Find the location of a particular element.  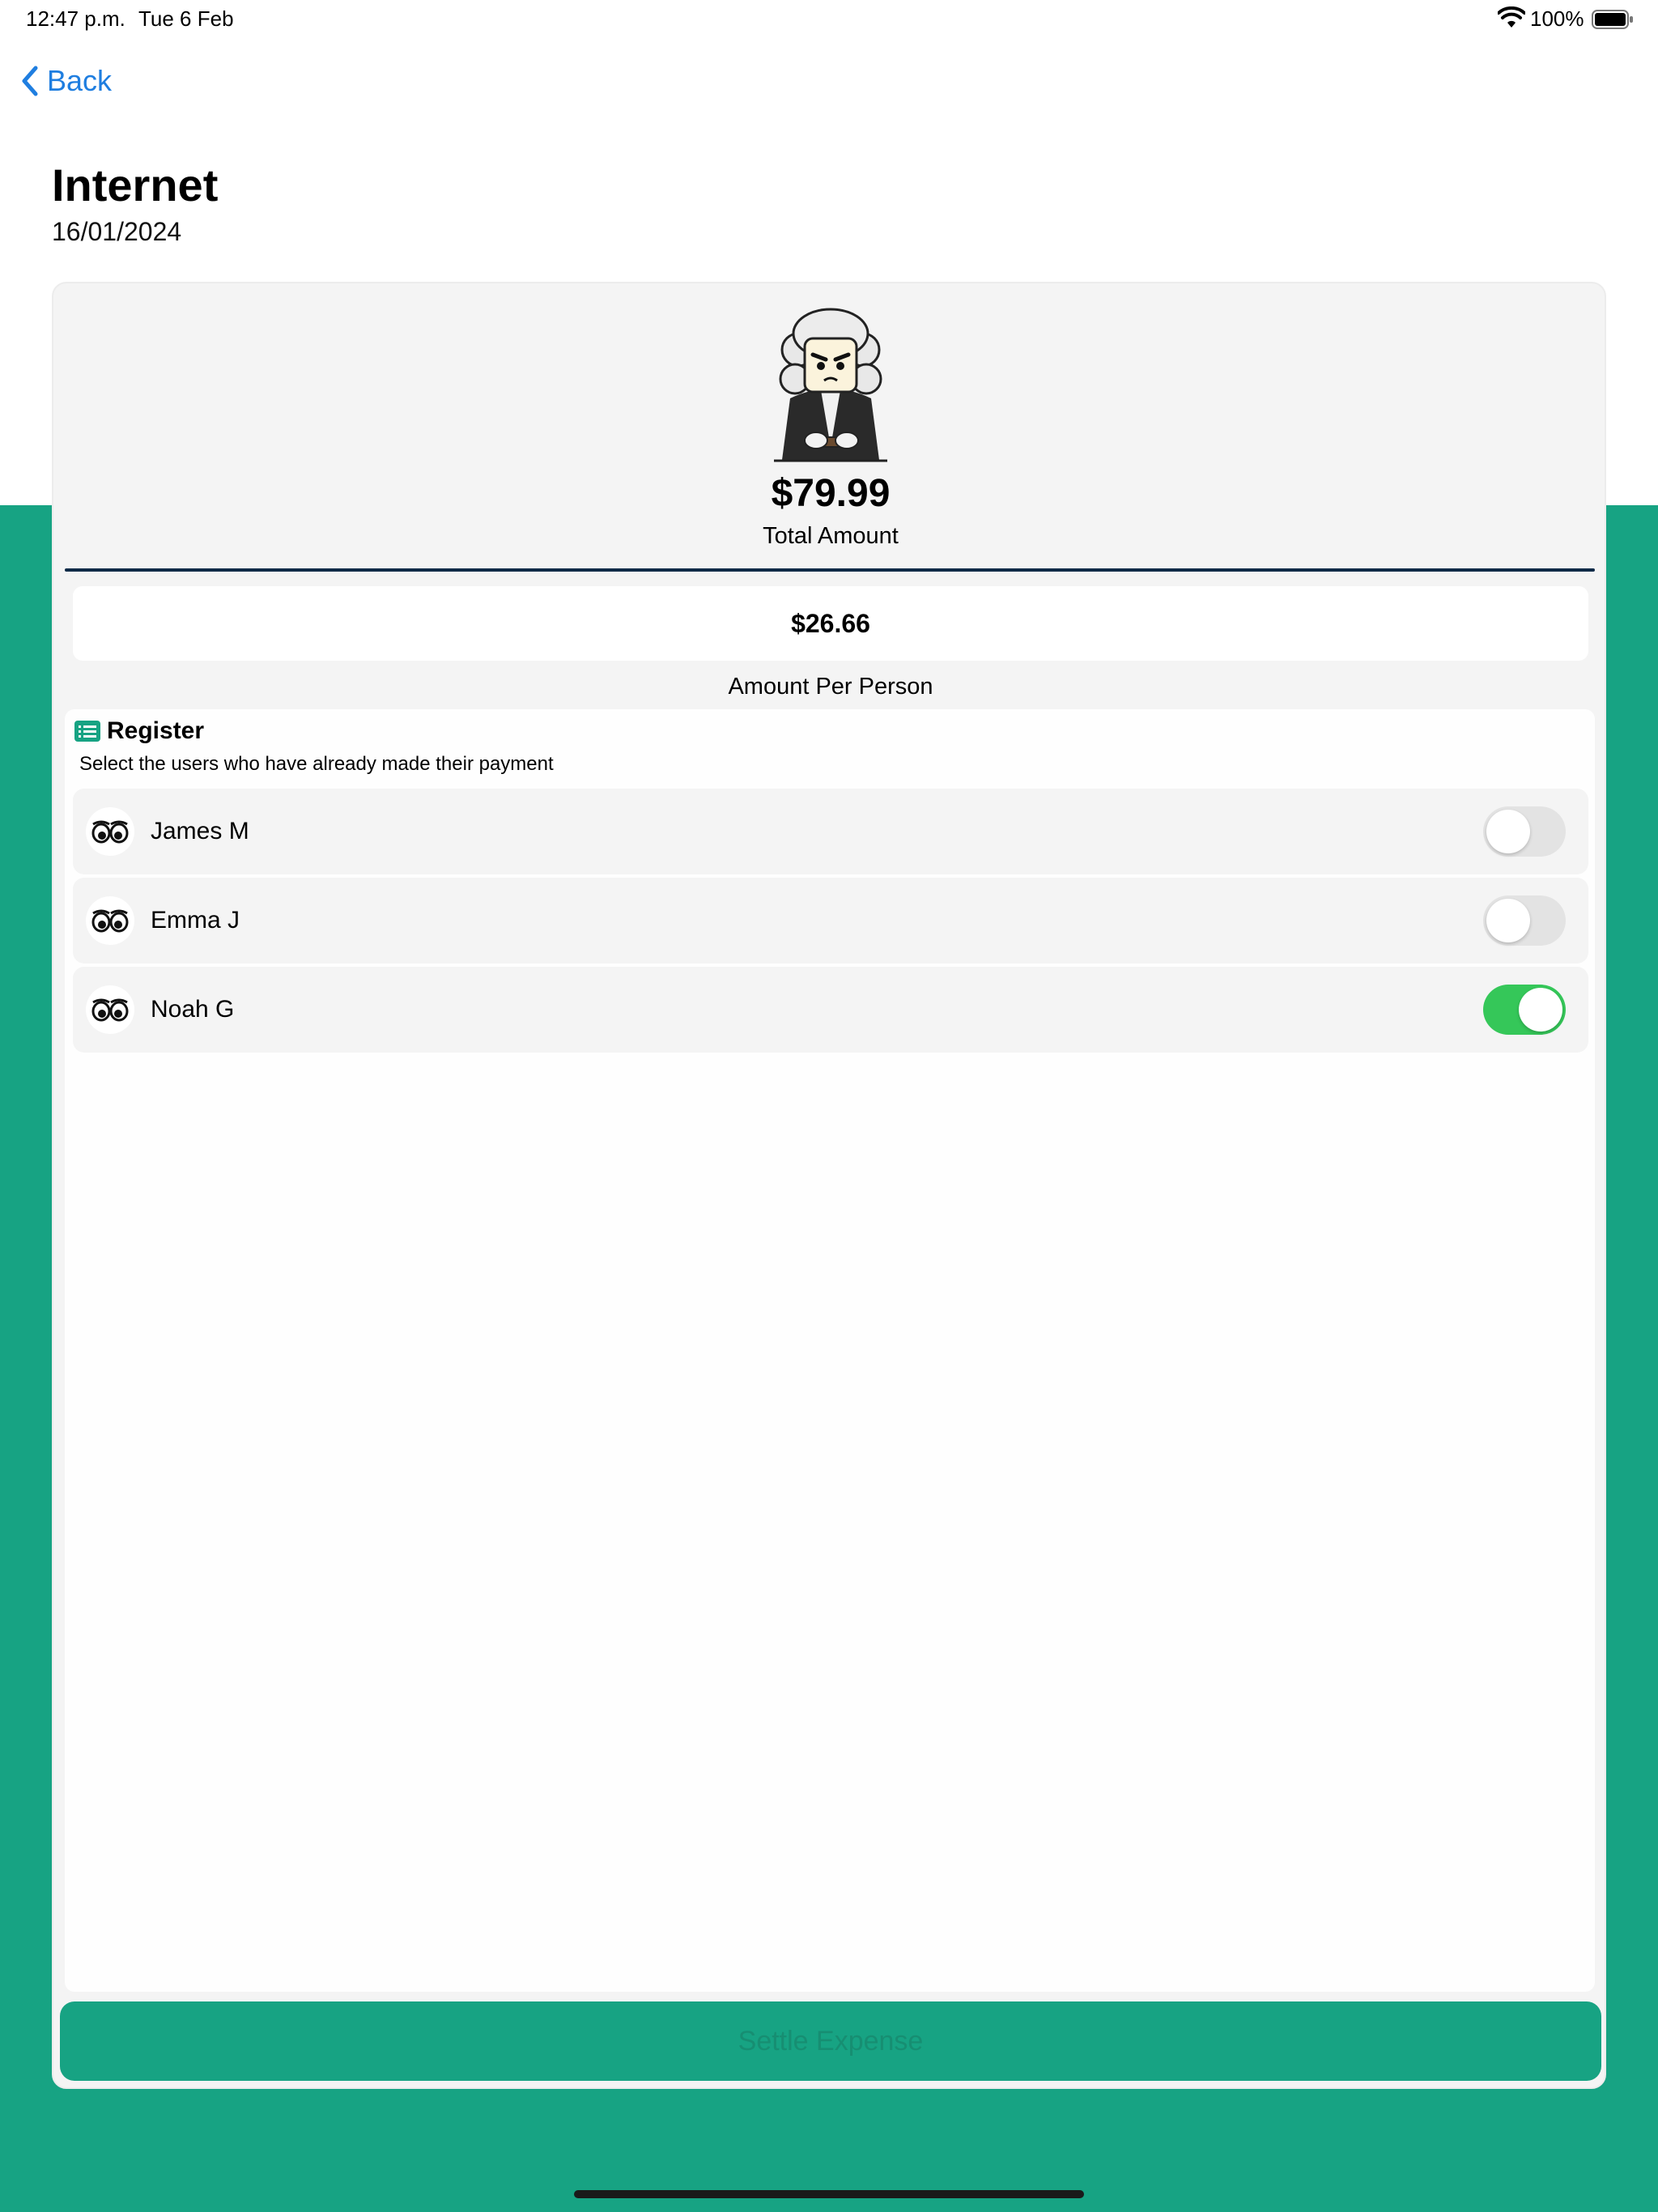

user-name: Emma J is located at coordinates (195, 920).